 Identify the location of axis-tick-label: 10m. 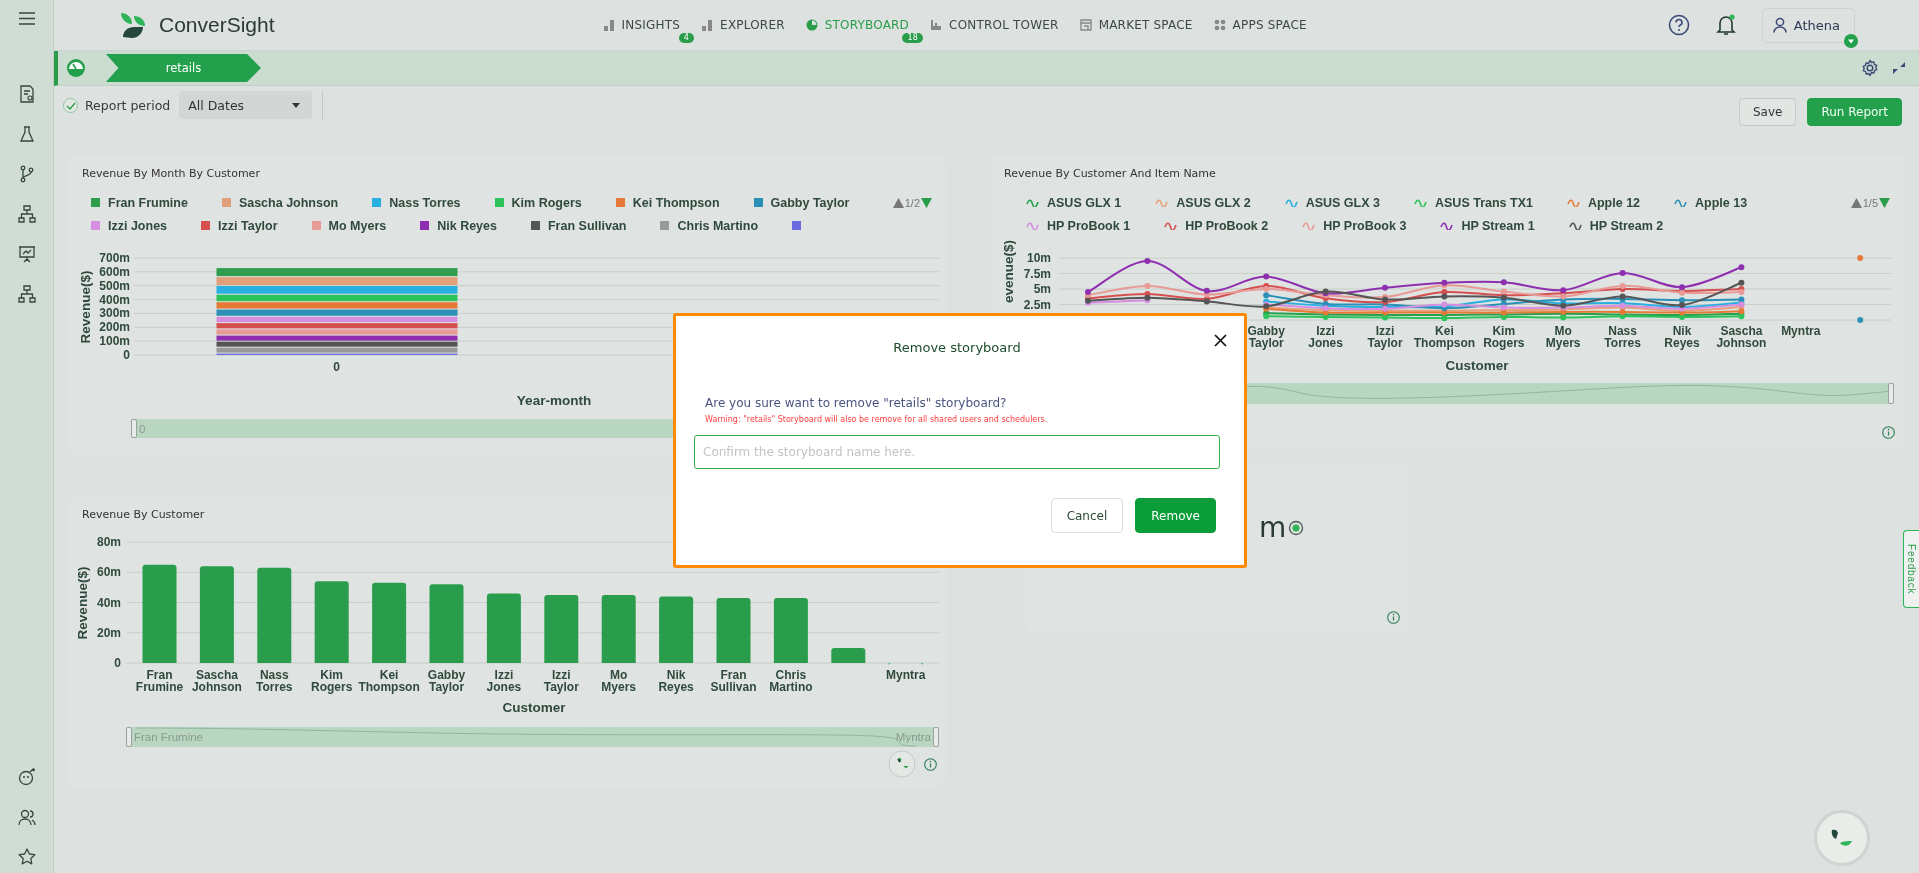
(1038, 258).